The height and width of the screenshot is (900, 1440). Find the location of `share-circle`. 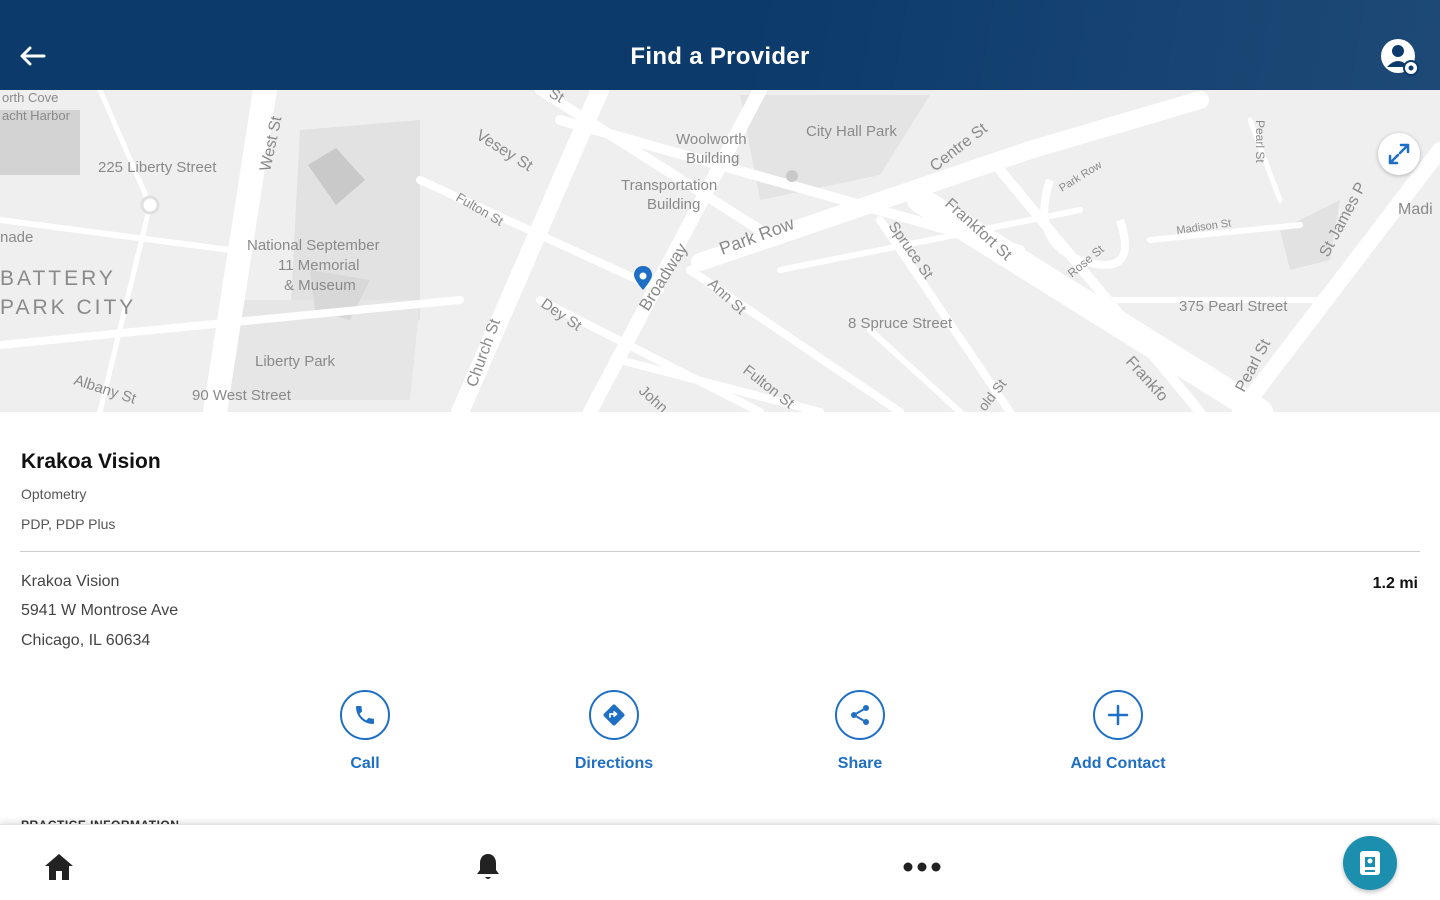

share-circle is located at coordinates (860, 715).